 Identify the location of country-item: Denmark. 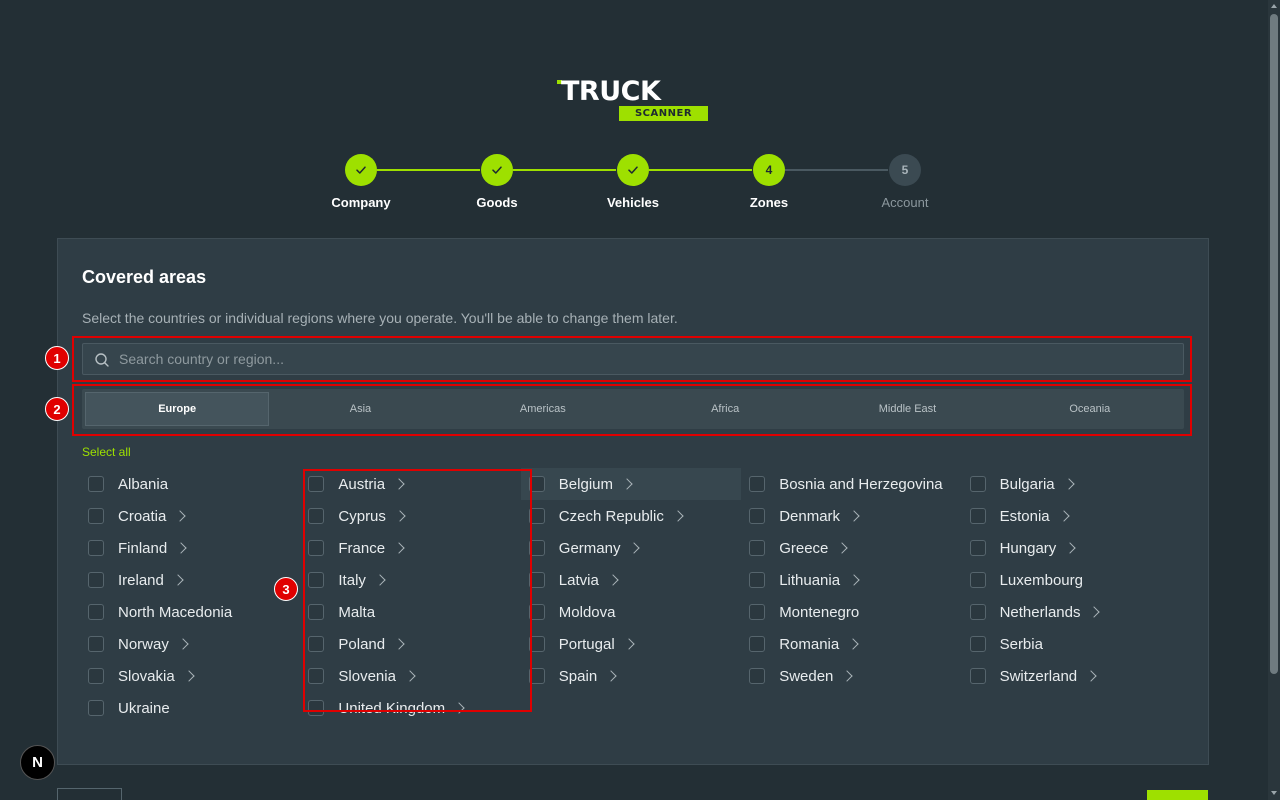
(851, 516).